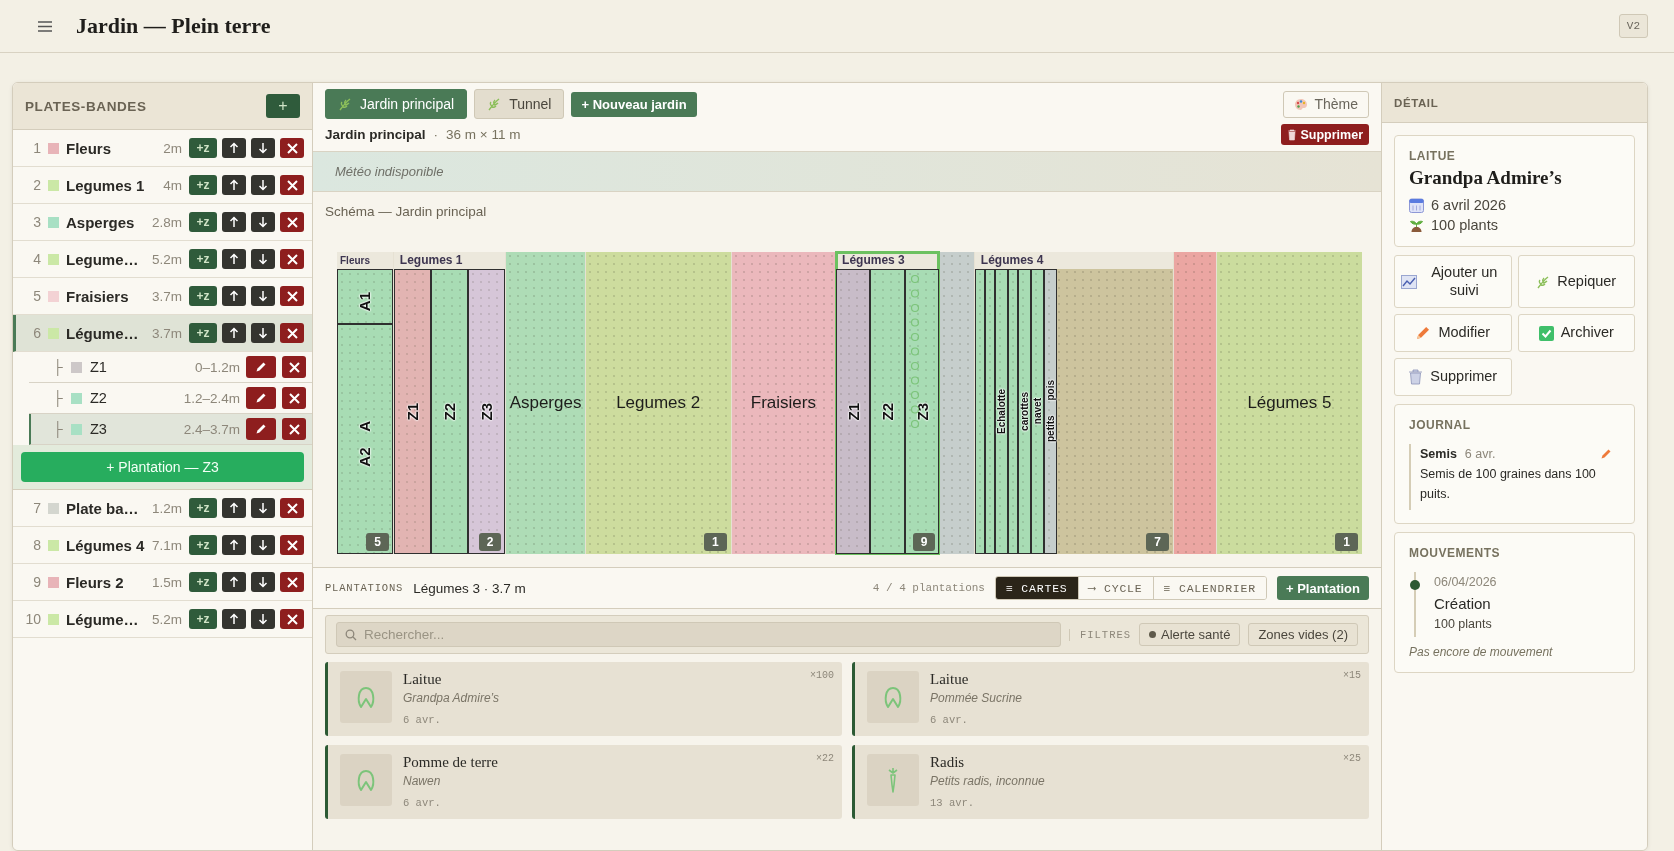 This screenshot has width=1674, height=851. Describe the element at coordinates (162, 333) in the screenshot. I see `bed-row: 6 Légume… 3.7m +z` at that location.